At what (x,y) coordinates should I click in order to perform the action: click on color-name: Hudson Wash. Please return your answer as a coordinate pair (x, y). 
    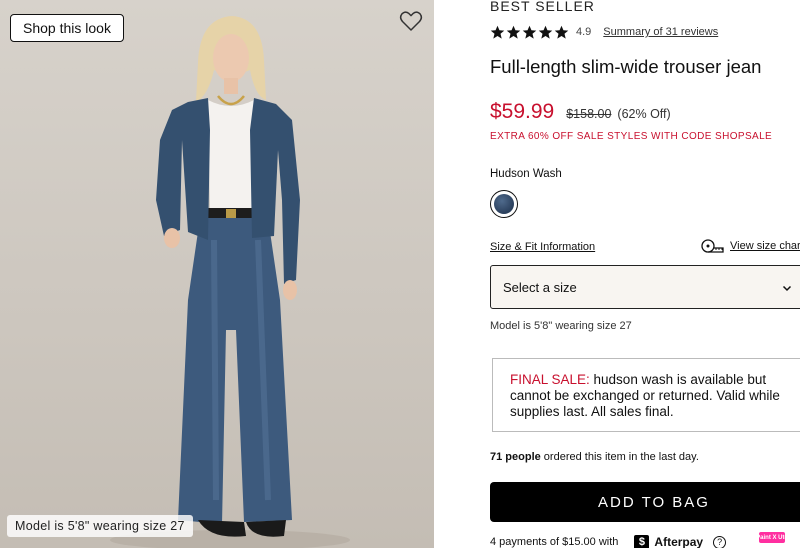
    Looking at the image, I should click on (526, 174).